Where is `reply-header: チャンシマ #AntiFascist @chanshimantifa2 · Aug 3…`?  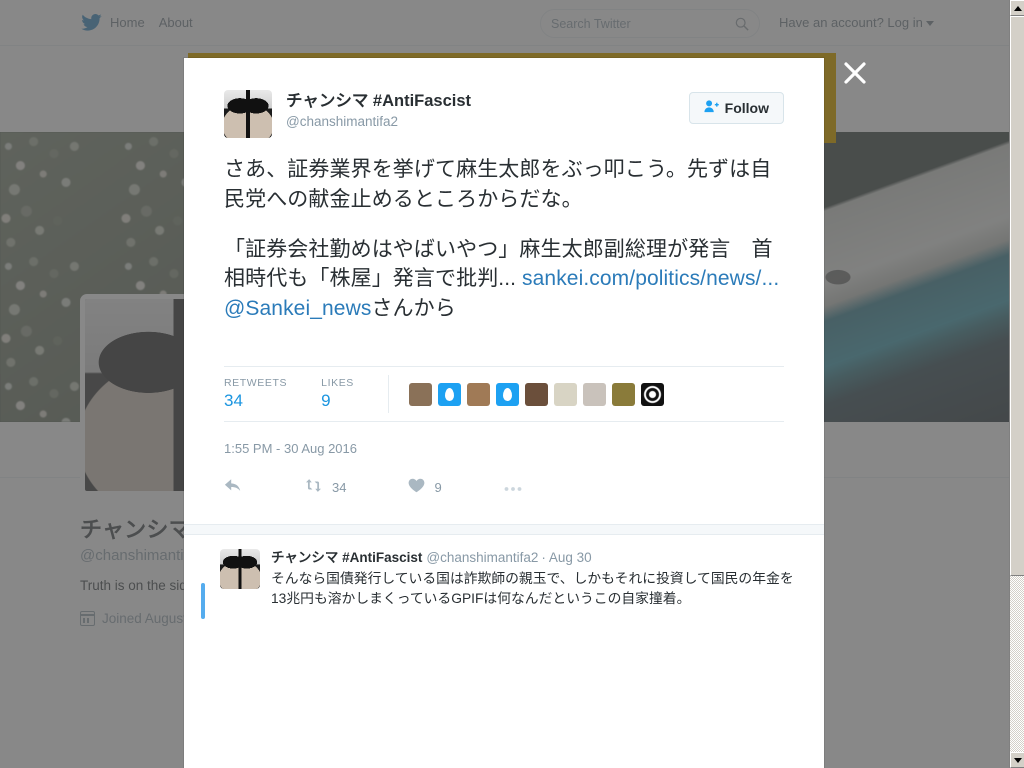 reply-header: チャンシマ #AntiFascist @chanshimantifa2 · Aug 3… is located at coordinates (538, 558).